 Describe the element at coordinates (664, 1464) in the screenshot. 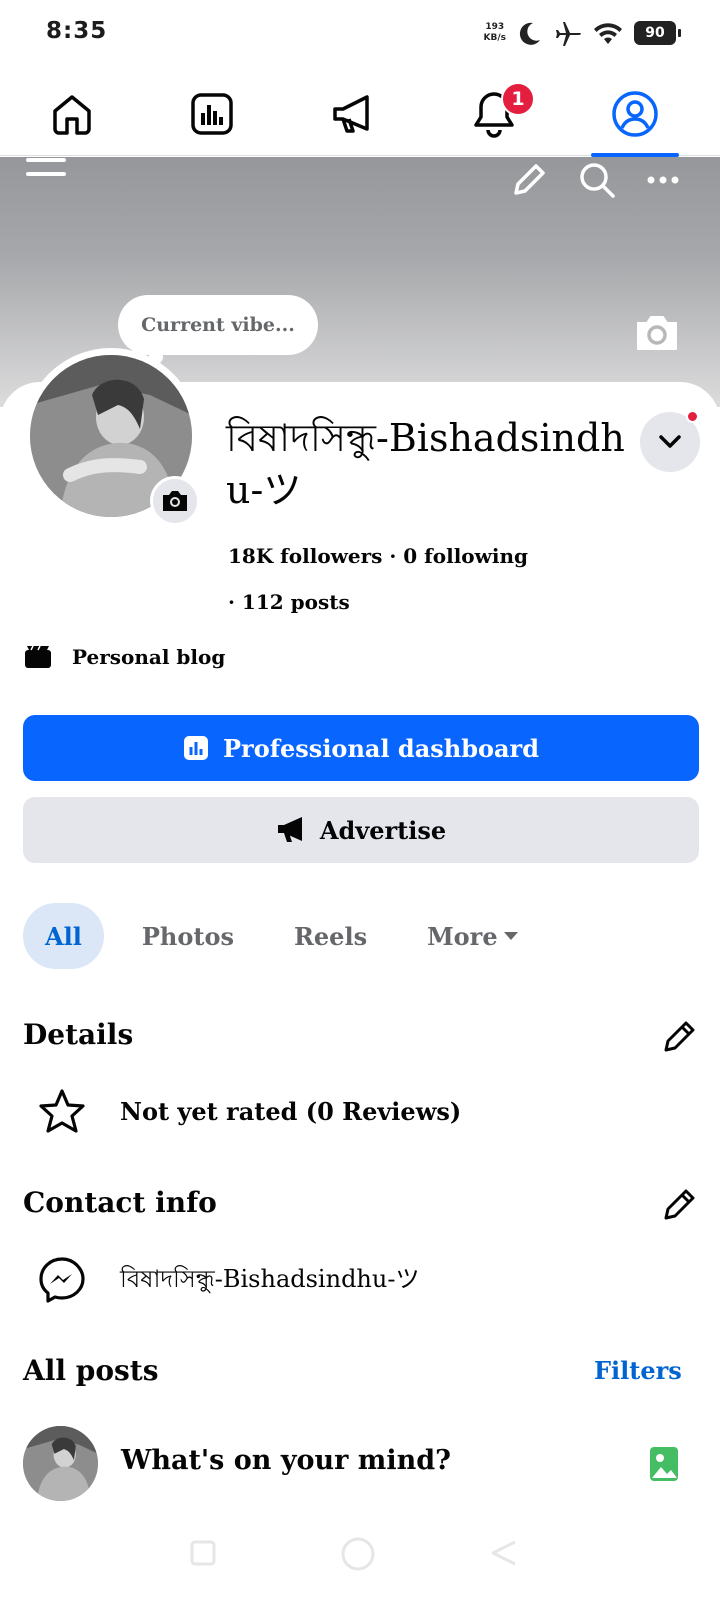

I see `photo-icon` at that location.